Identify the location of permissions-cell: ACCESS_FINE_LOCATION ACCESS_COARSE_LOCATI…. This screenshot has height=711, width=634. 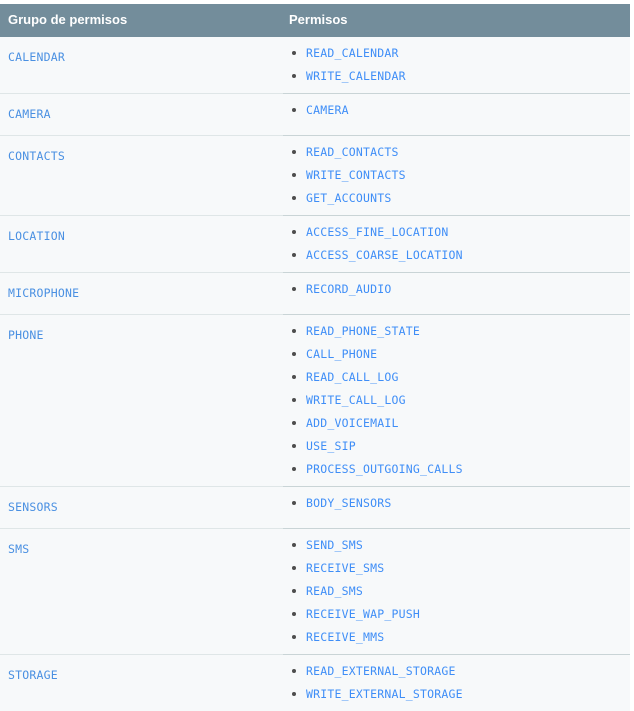
(456, 244).